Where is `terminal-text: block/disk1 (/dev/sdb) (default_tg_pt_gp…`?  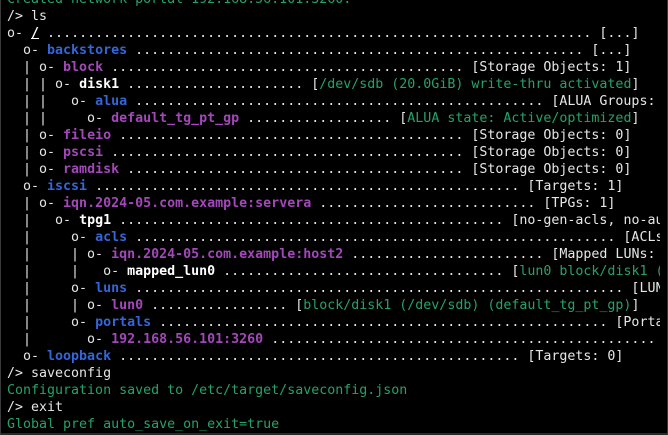
terminal-text: block/disk1 (/dev/sdb) (default_tg_pt_gp… is located at coordinates (467, 305).